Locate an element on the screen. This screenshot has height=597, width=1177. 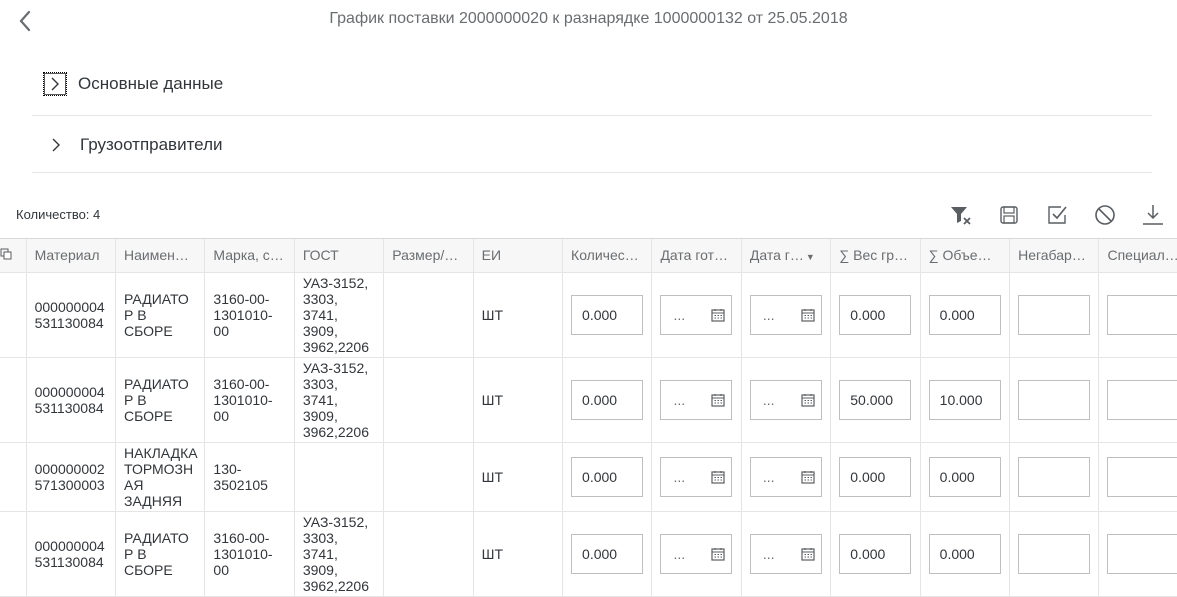
mark-line: 00 is located at coordinates (221, 330).